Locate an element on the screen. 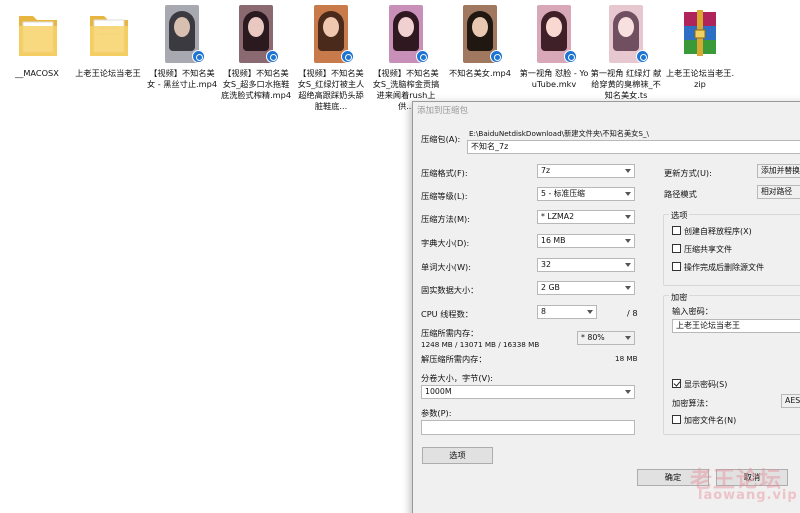  dict-label: 字典大小(D): is located at coordinates (445, 243).